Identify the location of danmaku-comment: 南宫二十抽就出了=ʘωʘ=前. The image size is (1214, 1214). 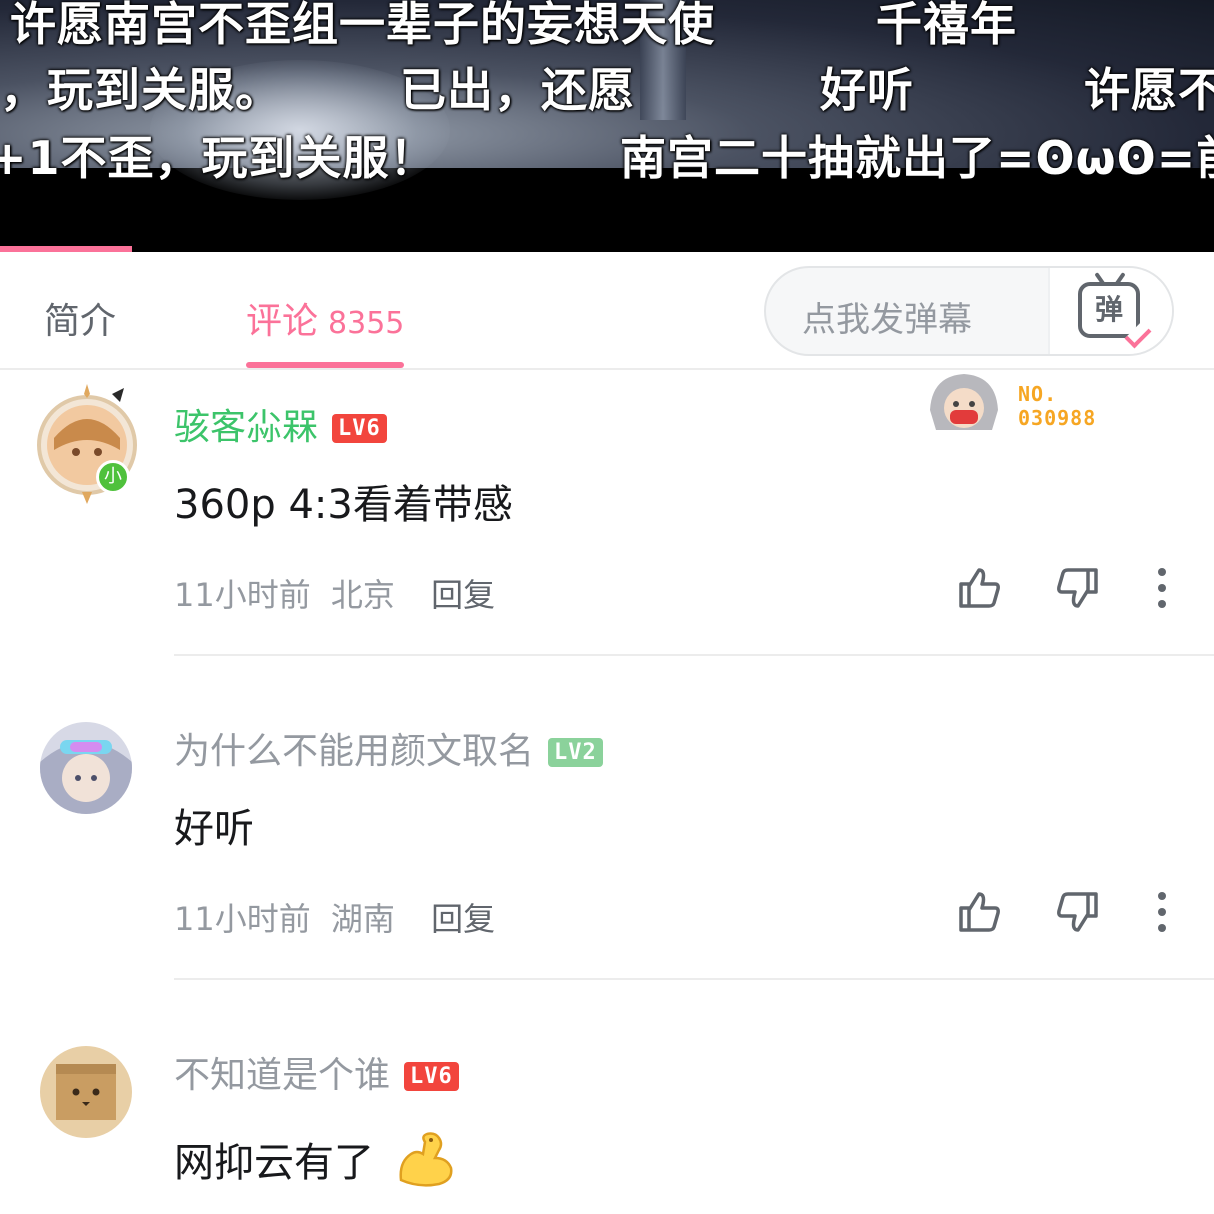
(917, 158).